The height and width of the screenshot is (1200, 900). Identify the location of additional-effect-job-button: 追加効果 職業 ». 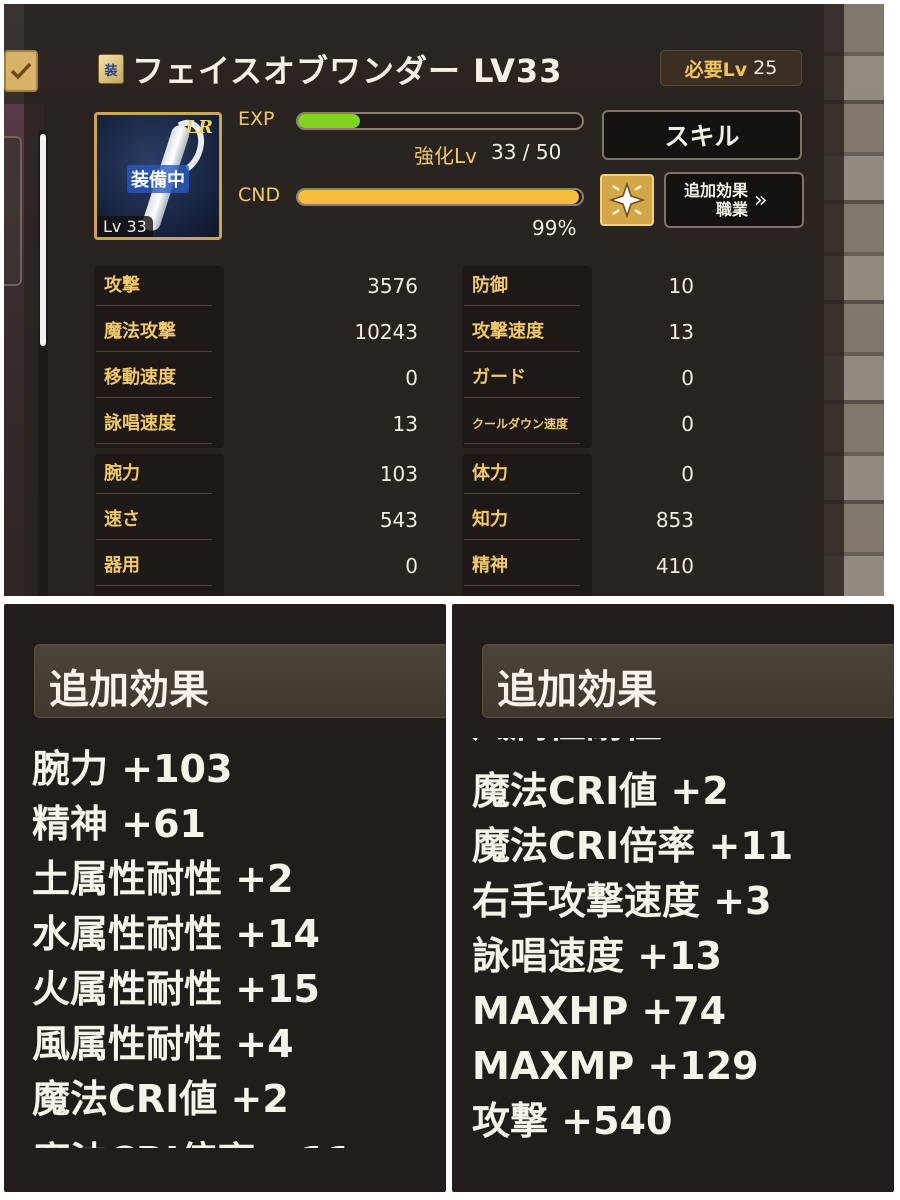
(734, 200).